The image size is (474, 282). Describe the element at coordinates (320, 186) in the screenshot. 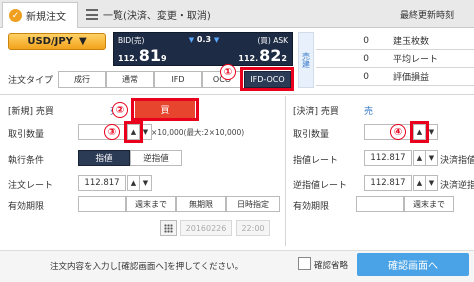

I see `stop-rate-label: 逆指値レート` at that location.